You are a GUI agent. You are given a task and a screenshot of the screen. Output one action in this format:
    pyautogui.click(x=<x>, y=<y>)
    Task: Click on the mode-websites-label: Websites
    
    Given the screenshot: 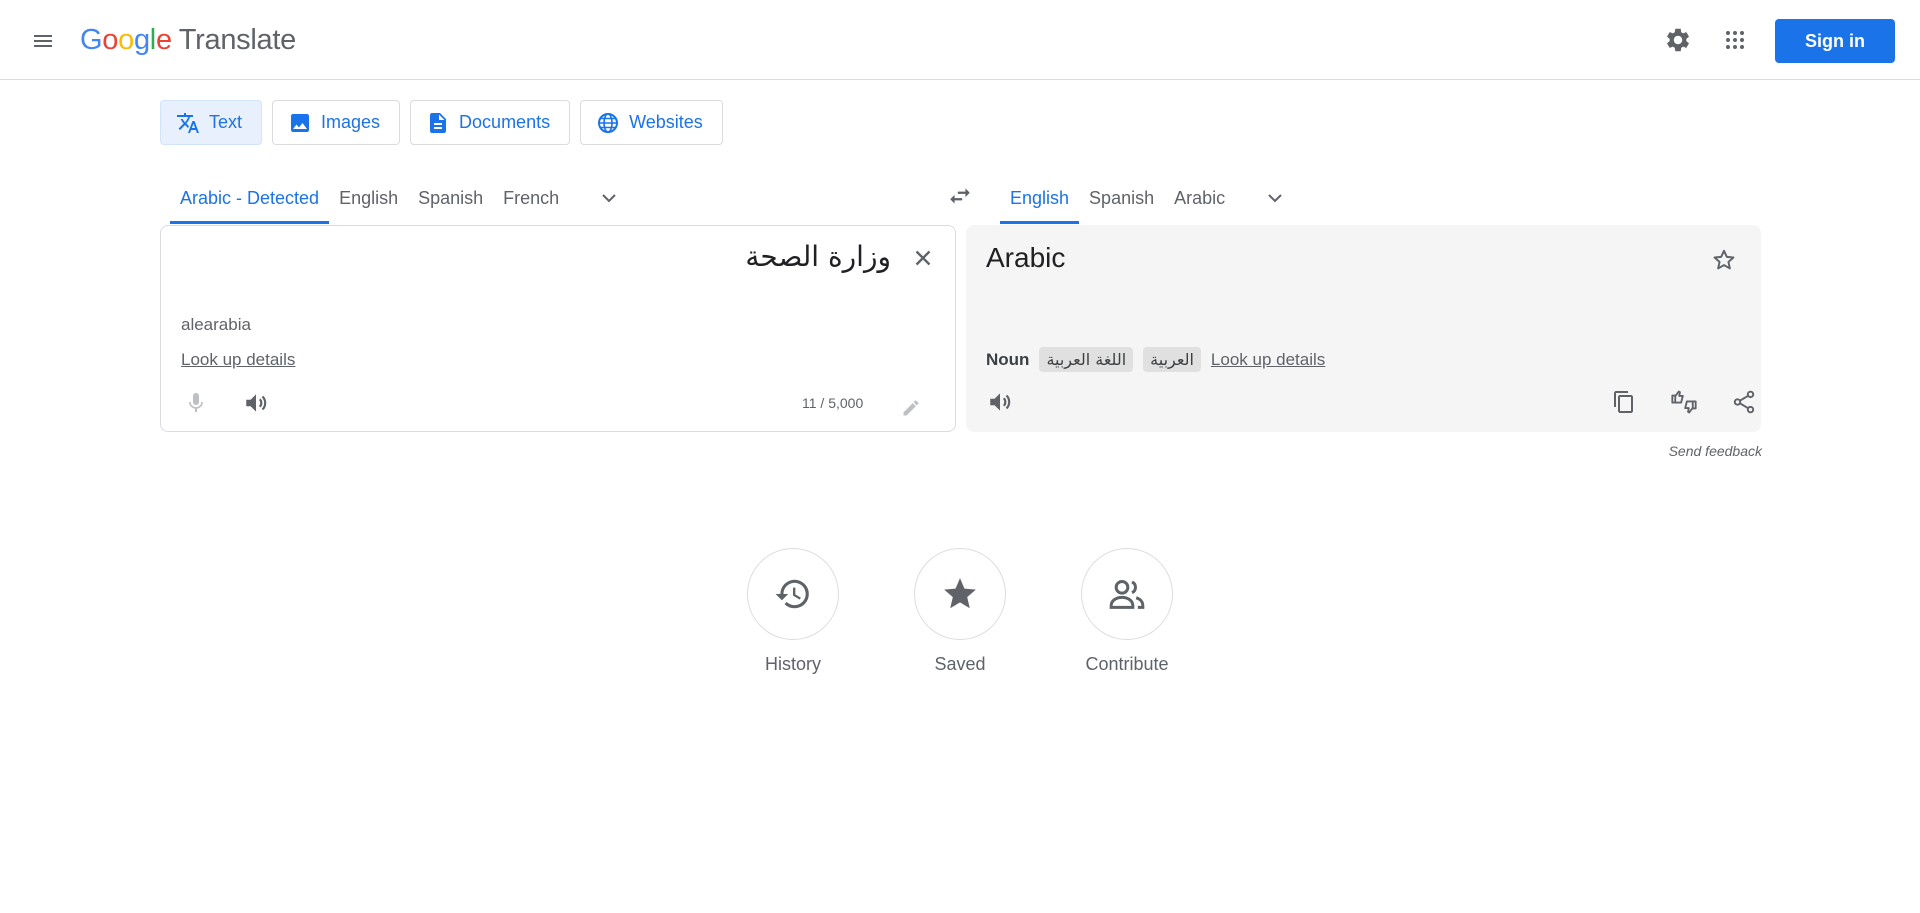 What is the action you would take?
    pyautogui.click(x=666, y=122)
    